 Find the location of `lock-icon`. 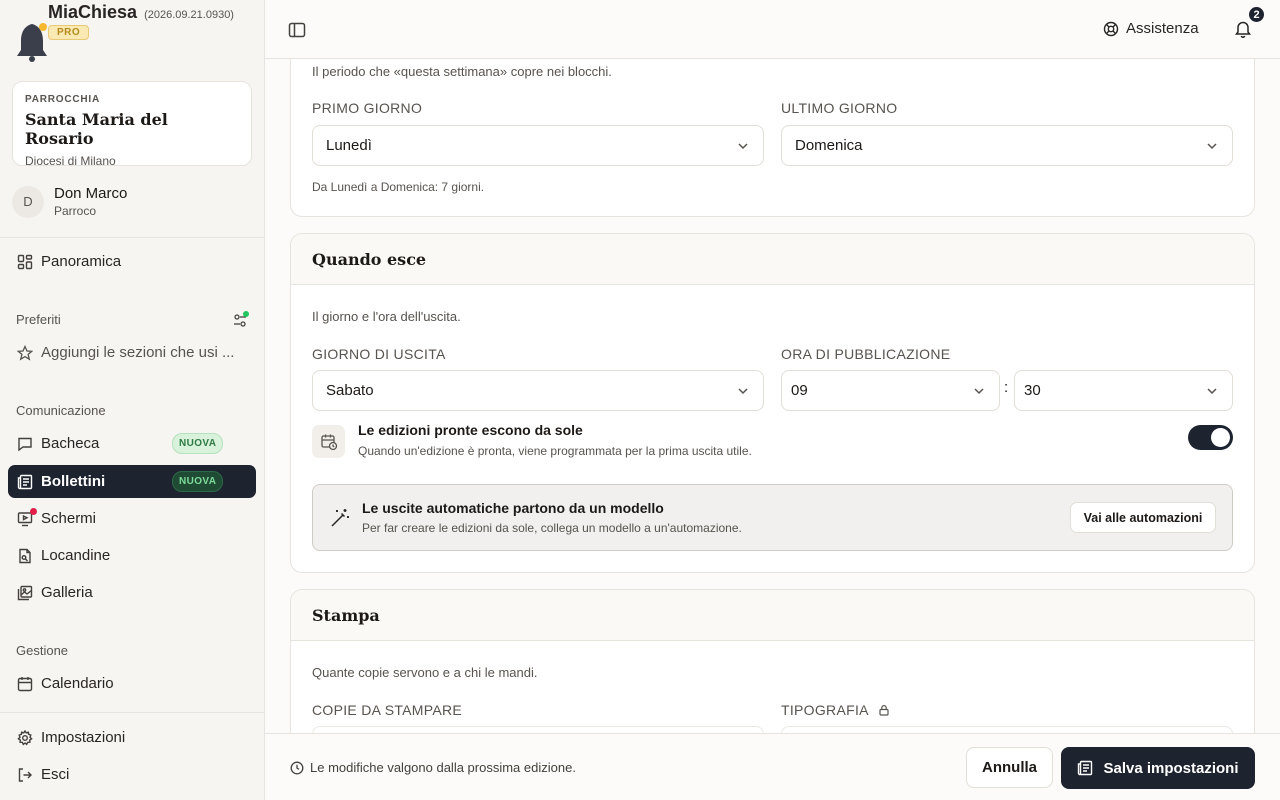

lock-icon is located at coordinates (884, 710).